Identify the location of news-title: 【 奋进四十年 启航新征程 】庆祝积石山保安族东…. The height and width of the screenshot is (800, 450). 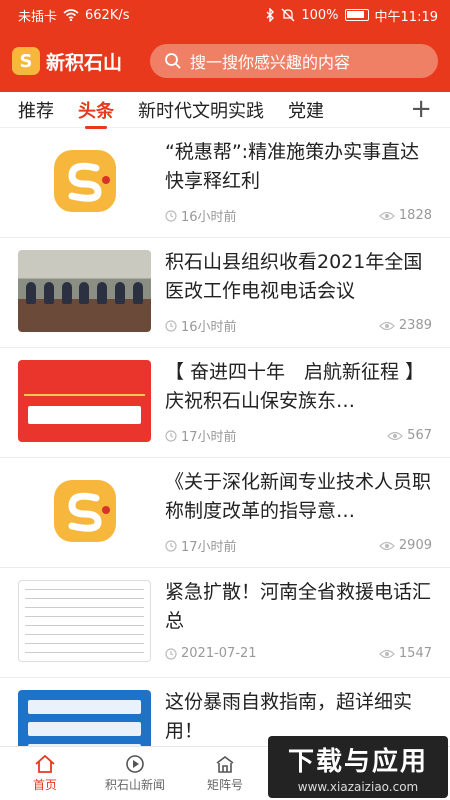
(295, 386).